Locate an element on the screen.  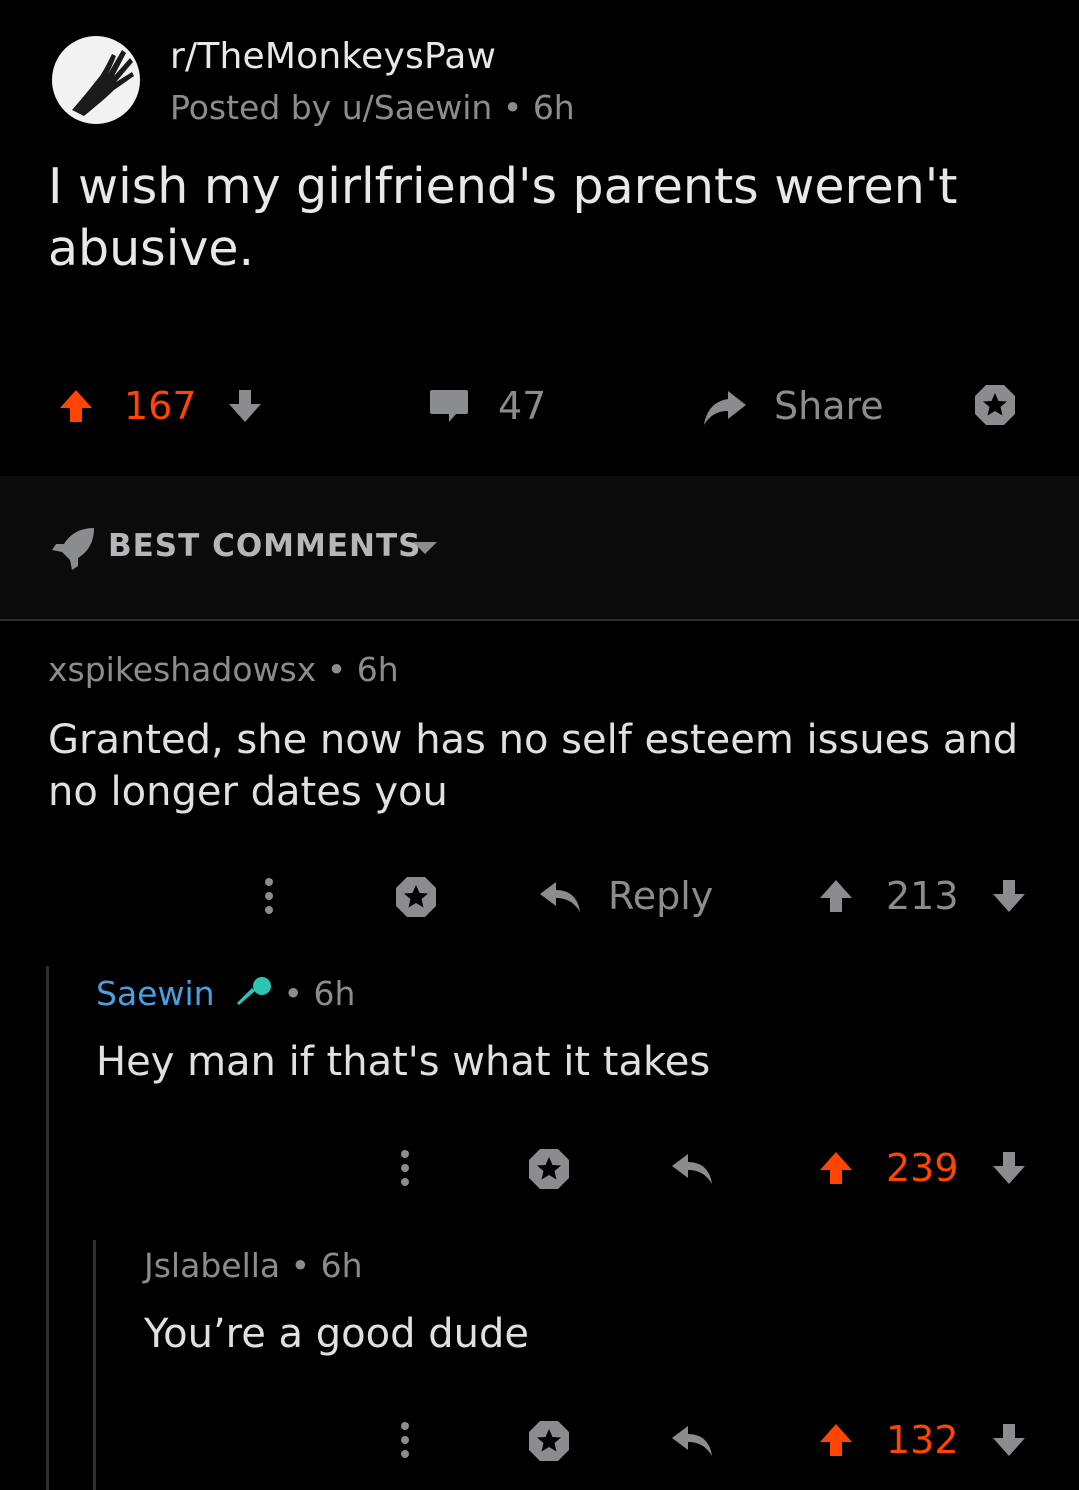
sort-label: BEST COMMENTS is located at coordinates (264, 546).